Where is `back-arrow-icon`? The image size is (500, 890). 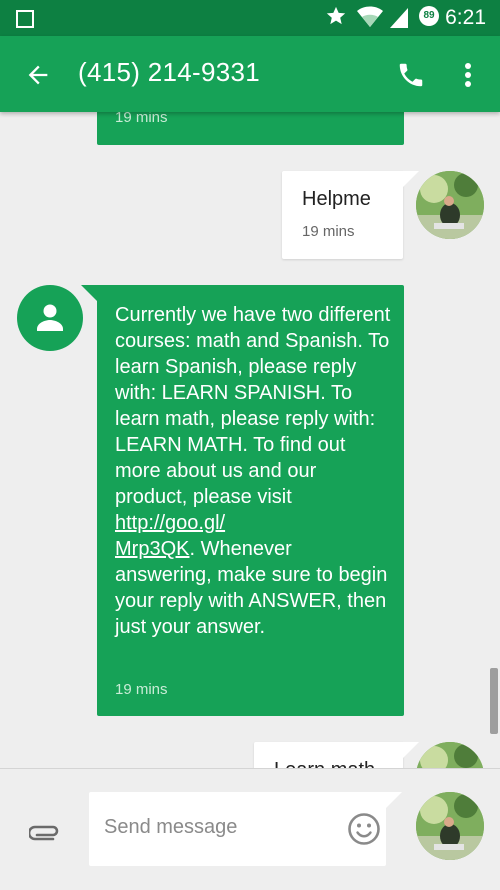 back-arrow-icon is located at coordinates (38, 75).